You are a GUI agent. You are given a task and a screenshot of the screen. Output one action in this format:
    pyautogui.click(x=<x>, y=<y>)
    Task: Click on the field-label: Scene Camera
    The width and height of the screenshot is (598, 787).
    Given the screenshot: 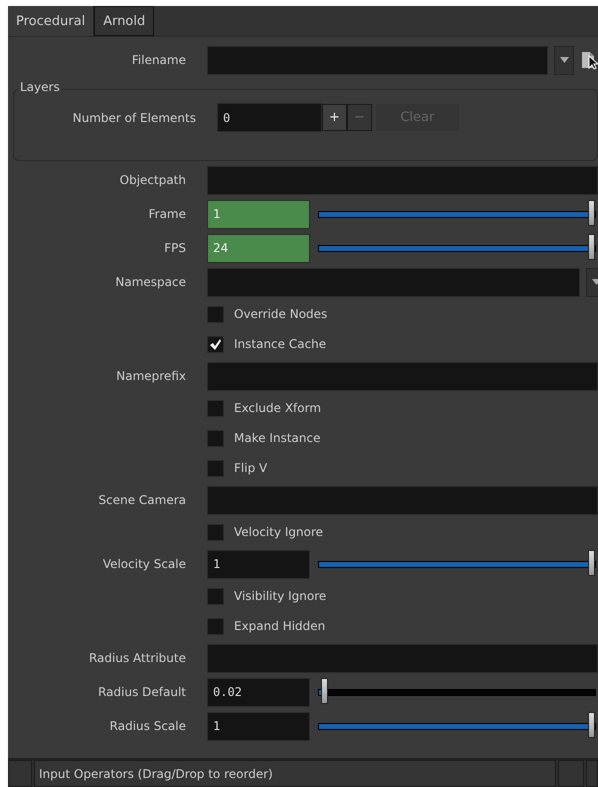 What is the action you would take?
    pyautogui.click(x=142, y=500)
    